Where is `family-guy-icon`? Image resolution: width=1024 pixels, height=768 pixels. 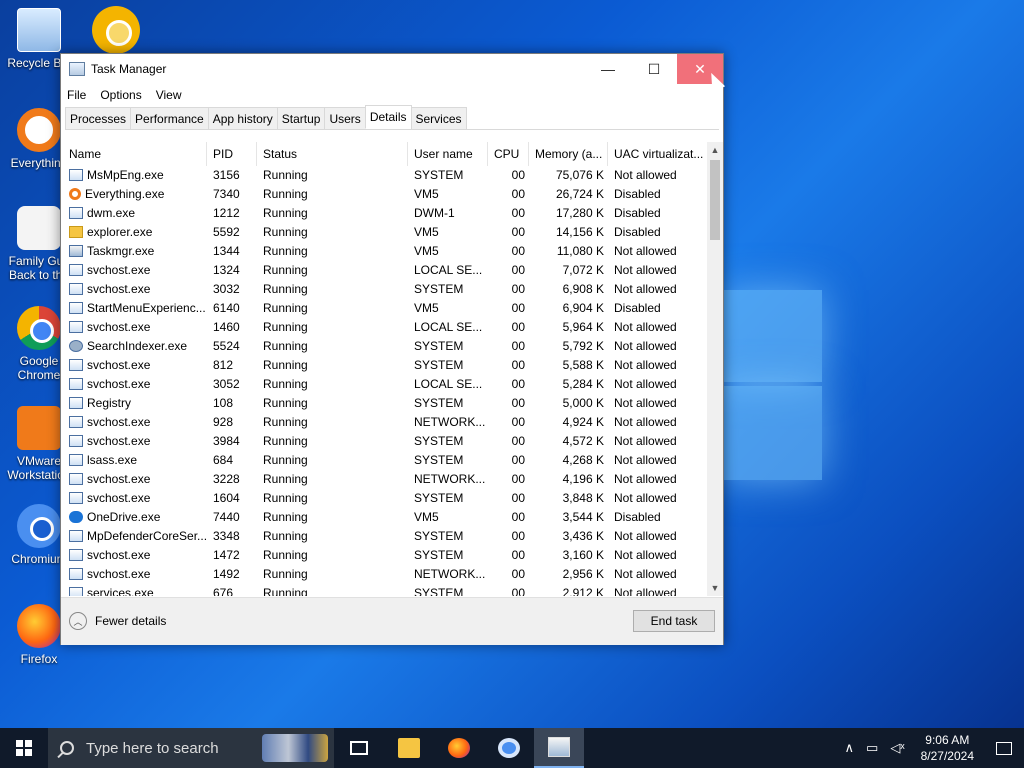 family-guy-icon is located at coordinates (39, 228).